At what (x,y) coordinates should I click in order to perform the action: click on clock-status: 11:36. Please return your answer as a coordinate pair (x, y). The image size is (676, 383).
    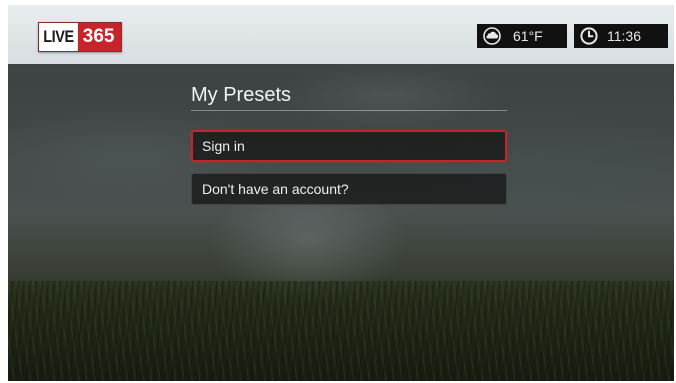
    Looking at the image, I should click on (621, 36).